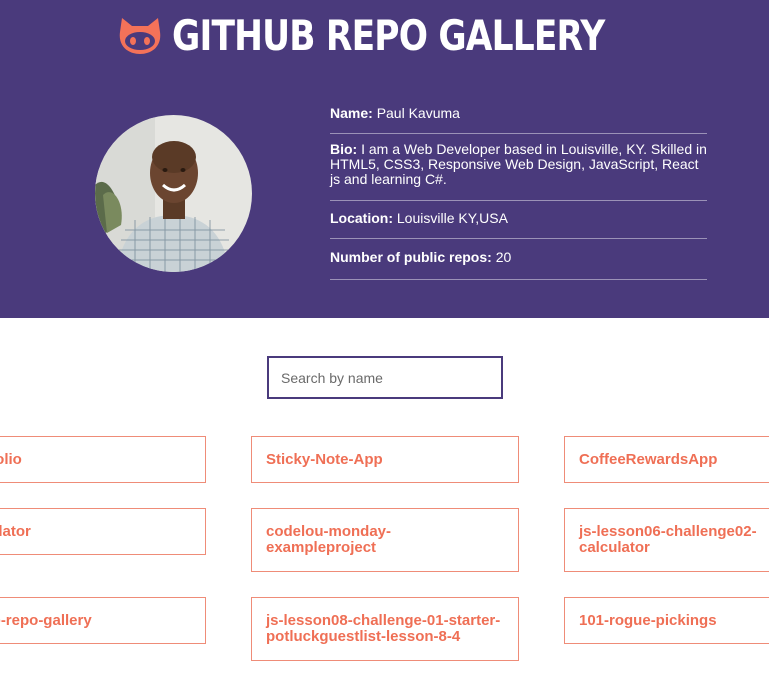  Describe the element at coordinates (351, 113) in the screenshot. I see `name-label: Name:` at that location.